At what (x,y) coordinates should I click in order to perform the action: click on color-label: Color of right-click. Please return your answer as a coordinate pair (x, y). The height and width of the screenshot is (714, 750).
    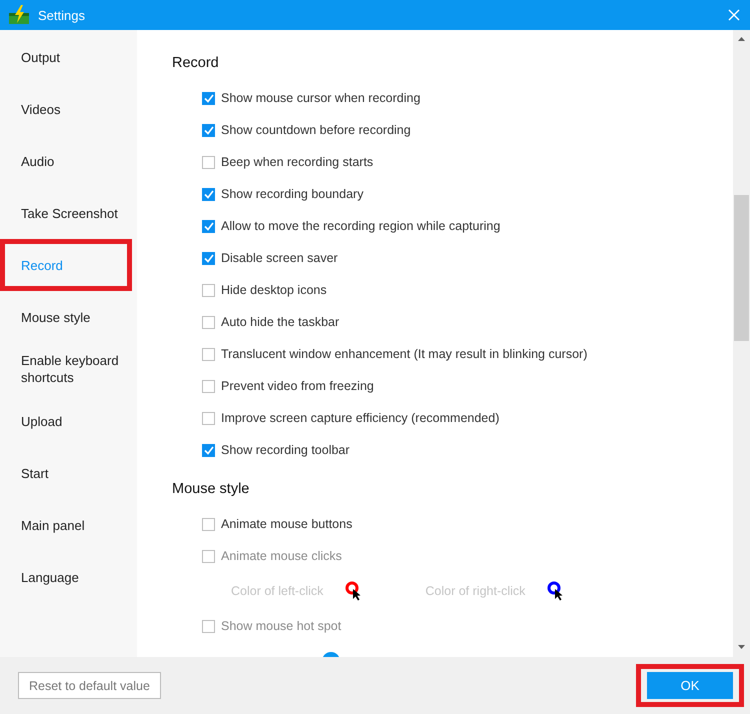
    Looking at the image, I should click on (475, 591).